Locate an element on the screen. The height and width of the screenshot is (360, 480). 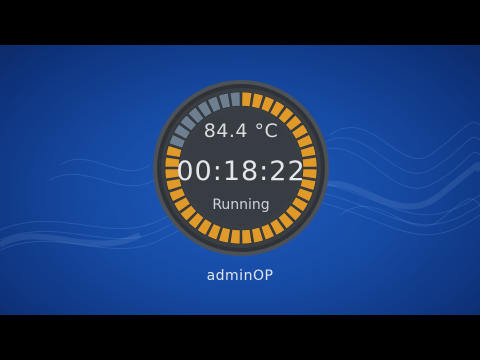
user-name-label: adminOP is located at coordinates (240, 276).